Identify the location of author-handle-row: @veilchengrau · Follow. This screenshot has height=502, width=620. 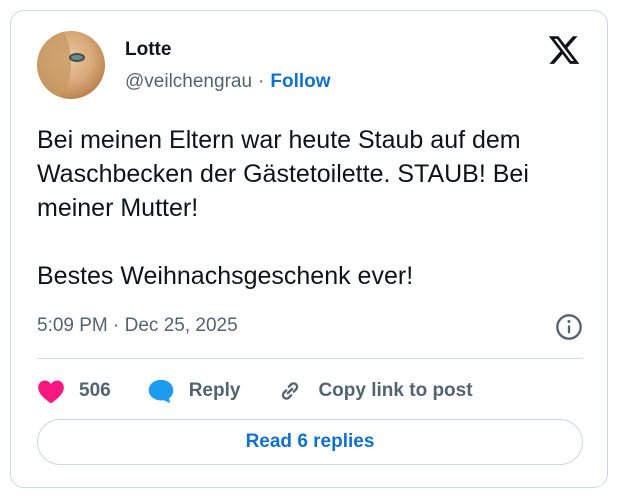
(228, 82).